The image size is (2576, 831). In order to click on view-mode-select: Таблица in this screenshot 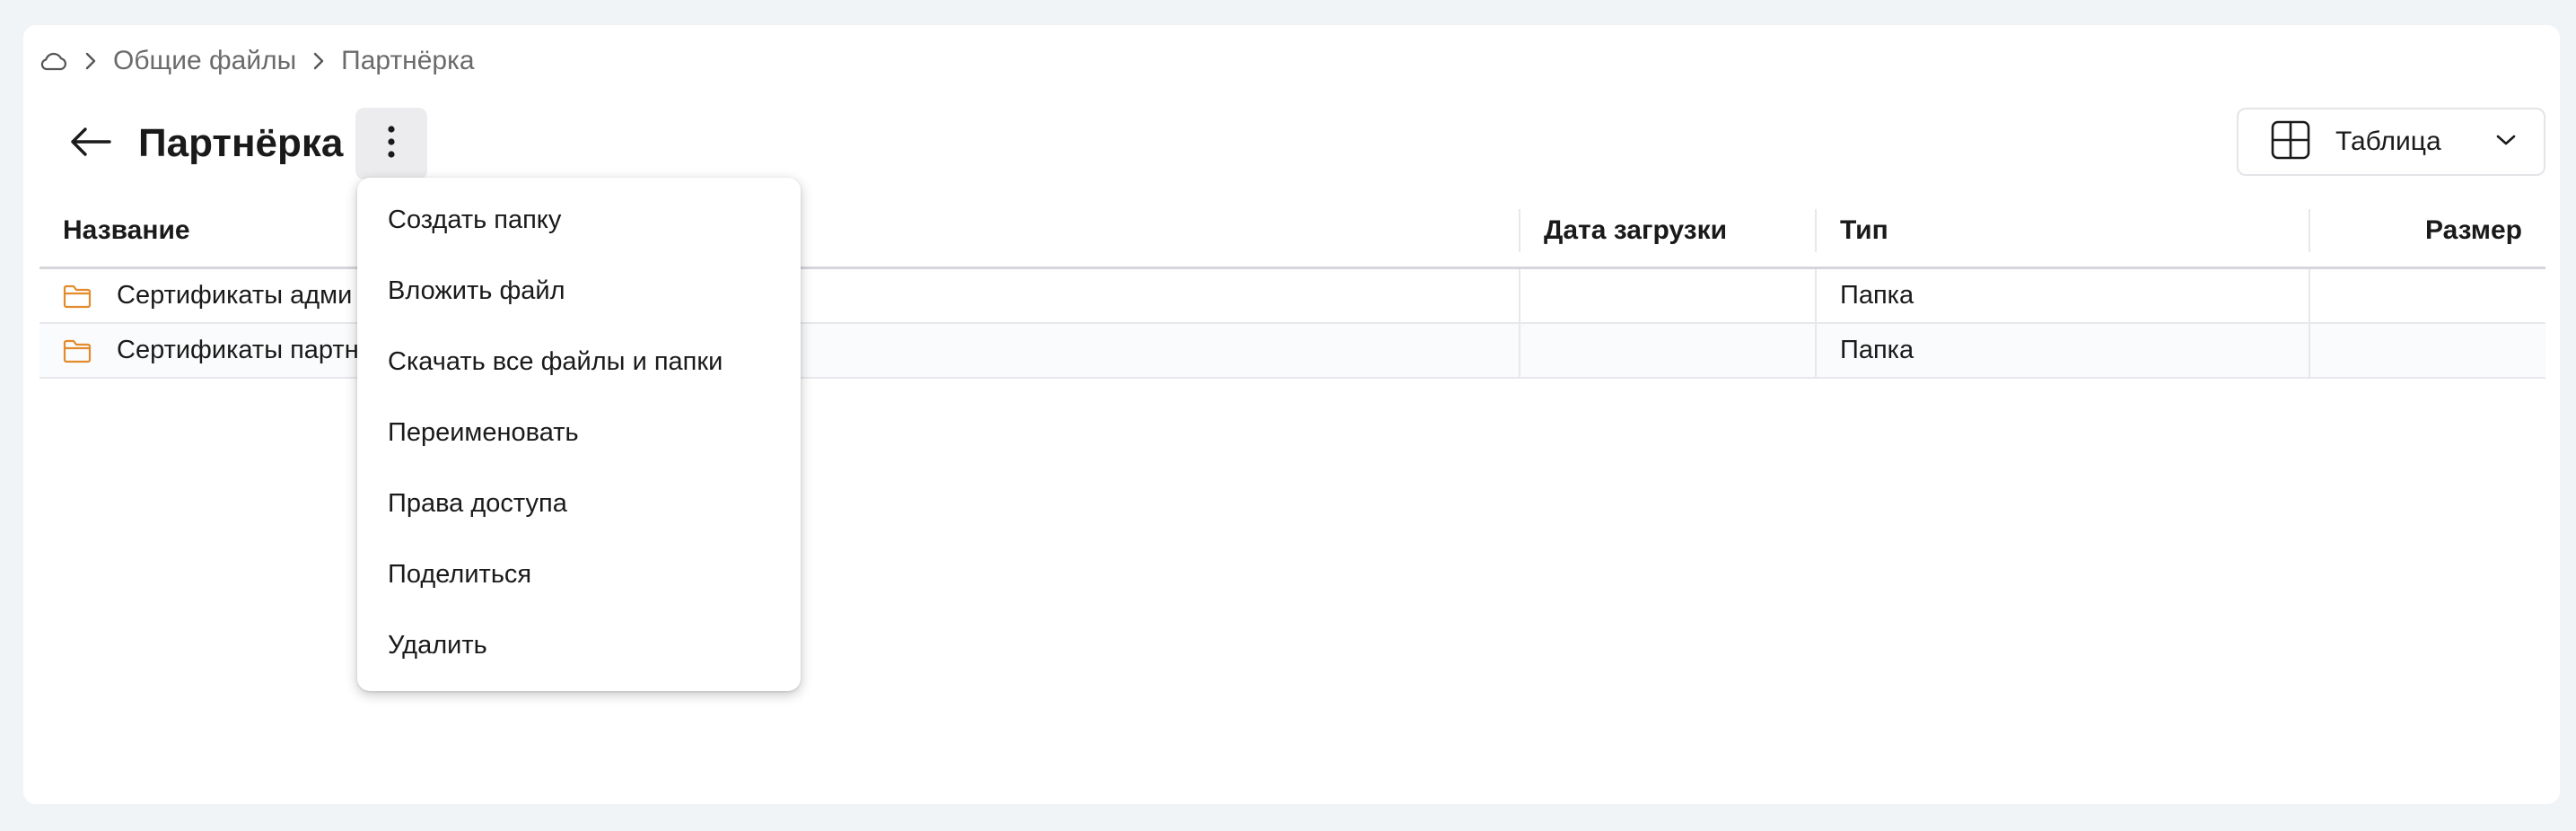, I will do `click(2391, 142)`.